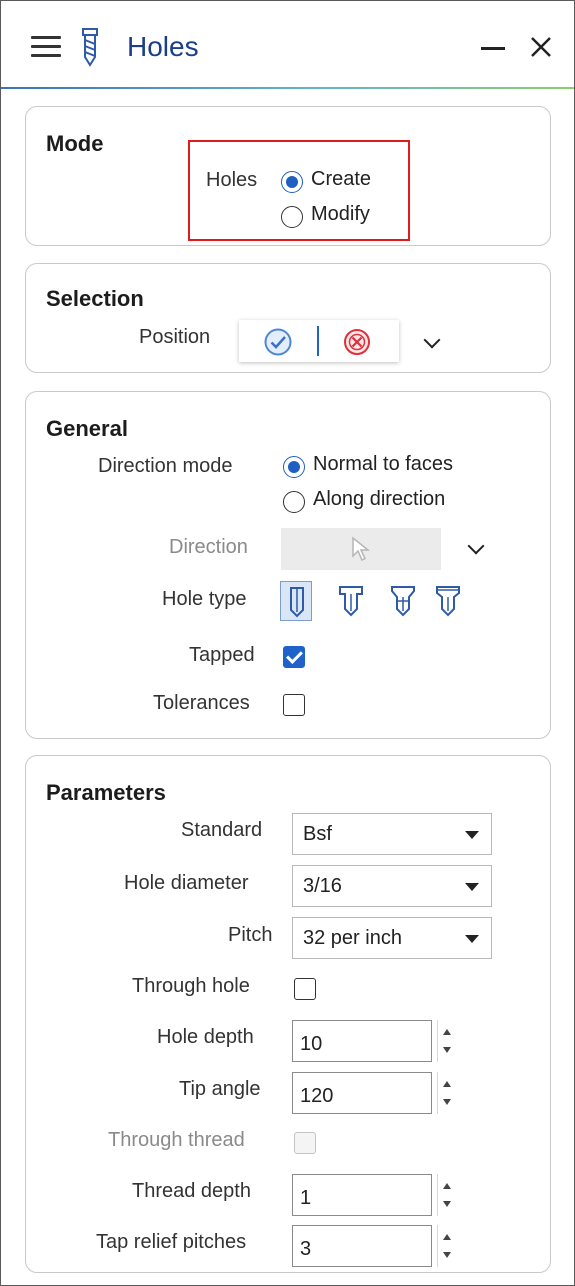 The width and height of the screenshot is (575, 1286). I want to click on thread-depth-spinner: 1, so click(374, 1195).